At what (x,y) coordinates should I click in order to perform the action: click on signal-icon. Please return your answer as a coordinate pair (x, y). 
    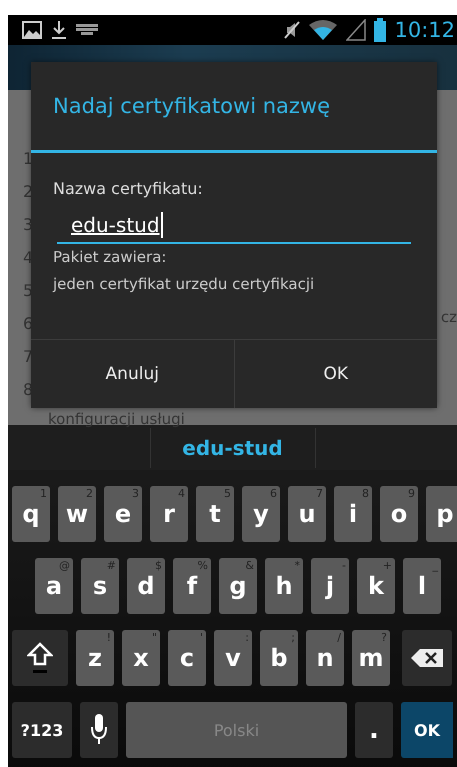
    Looking at the image, I should click on (356, 30).